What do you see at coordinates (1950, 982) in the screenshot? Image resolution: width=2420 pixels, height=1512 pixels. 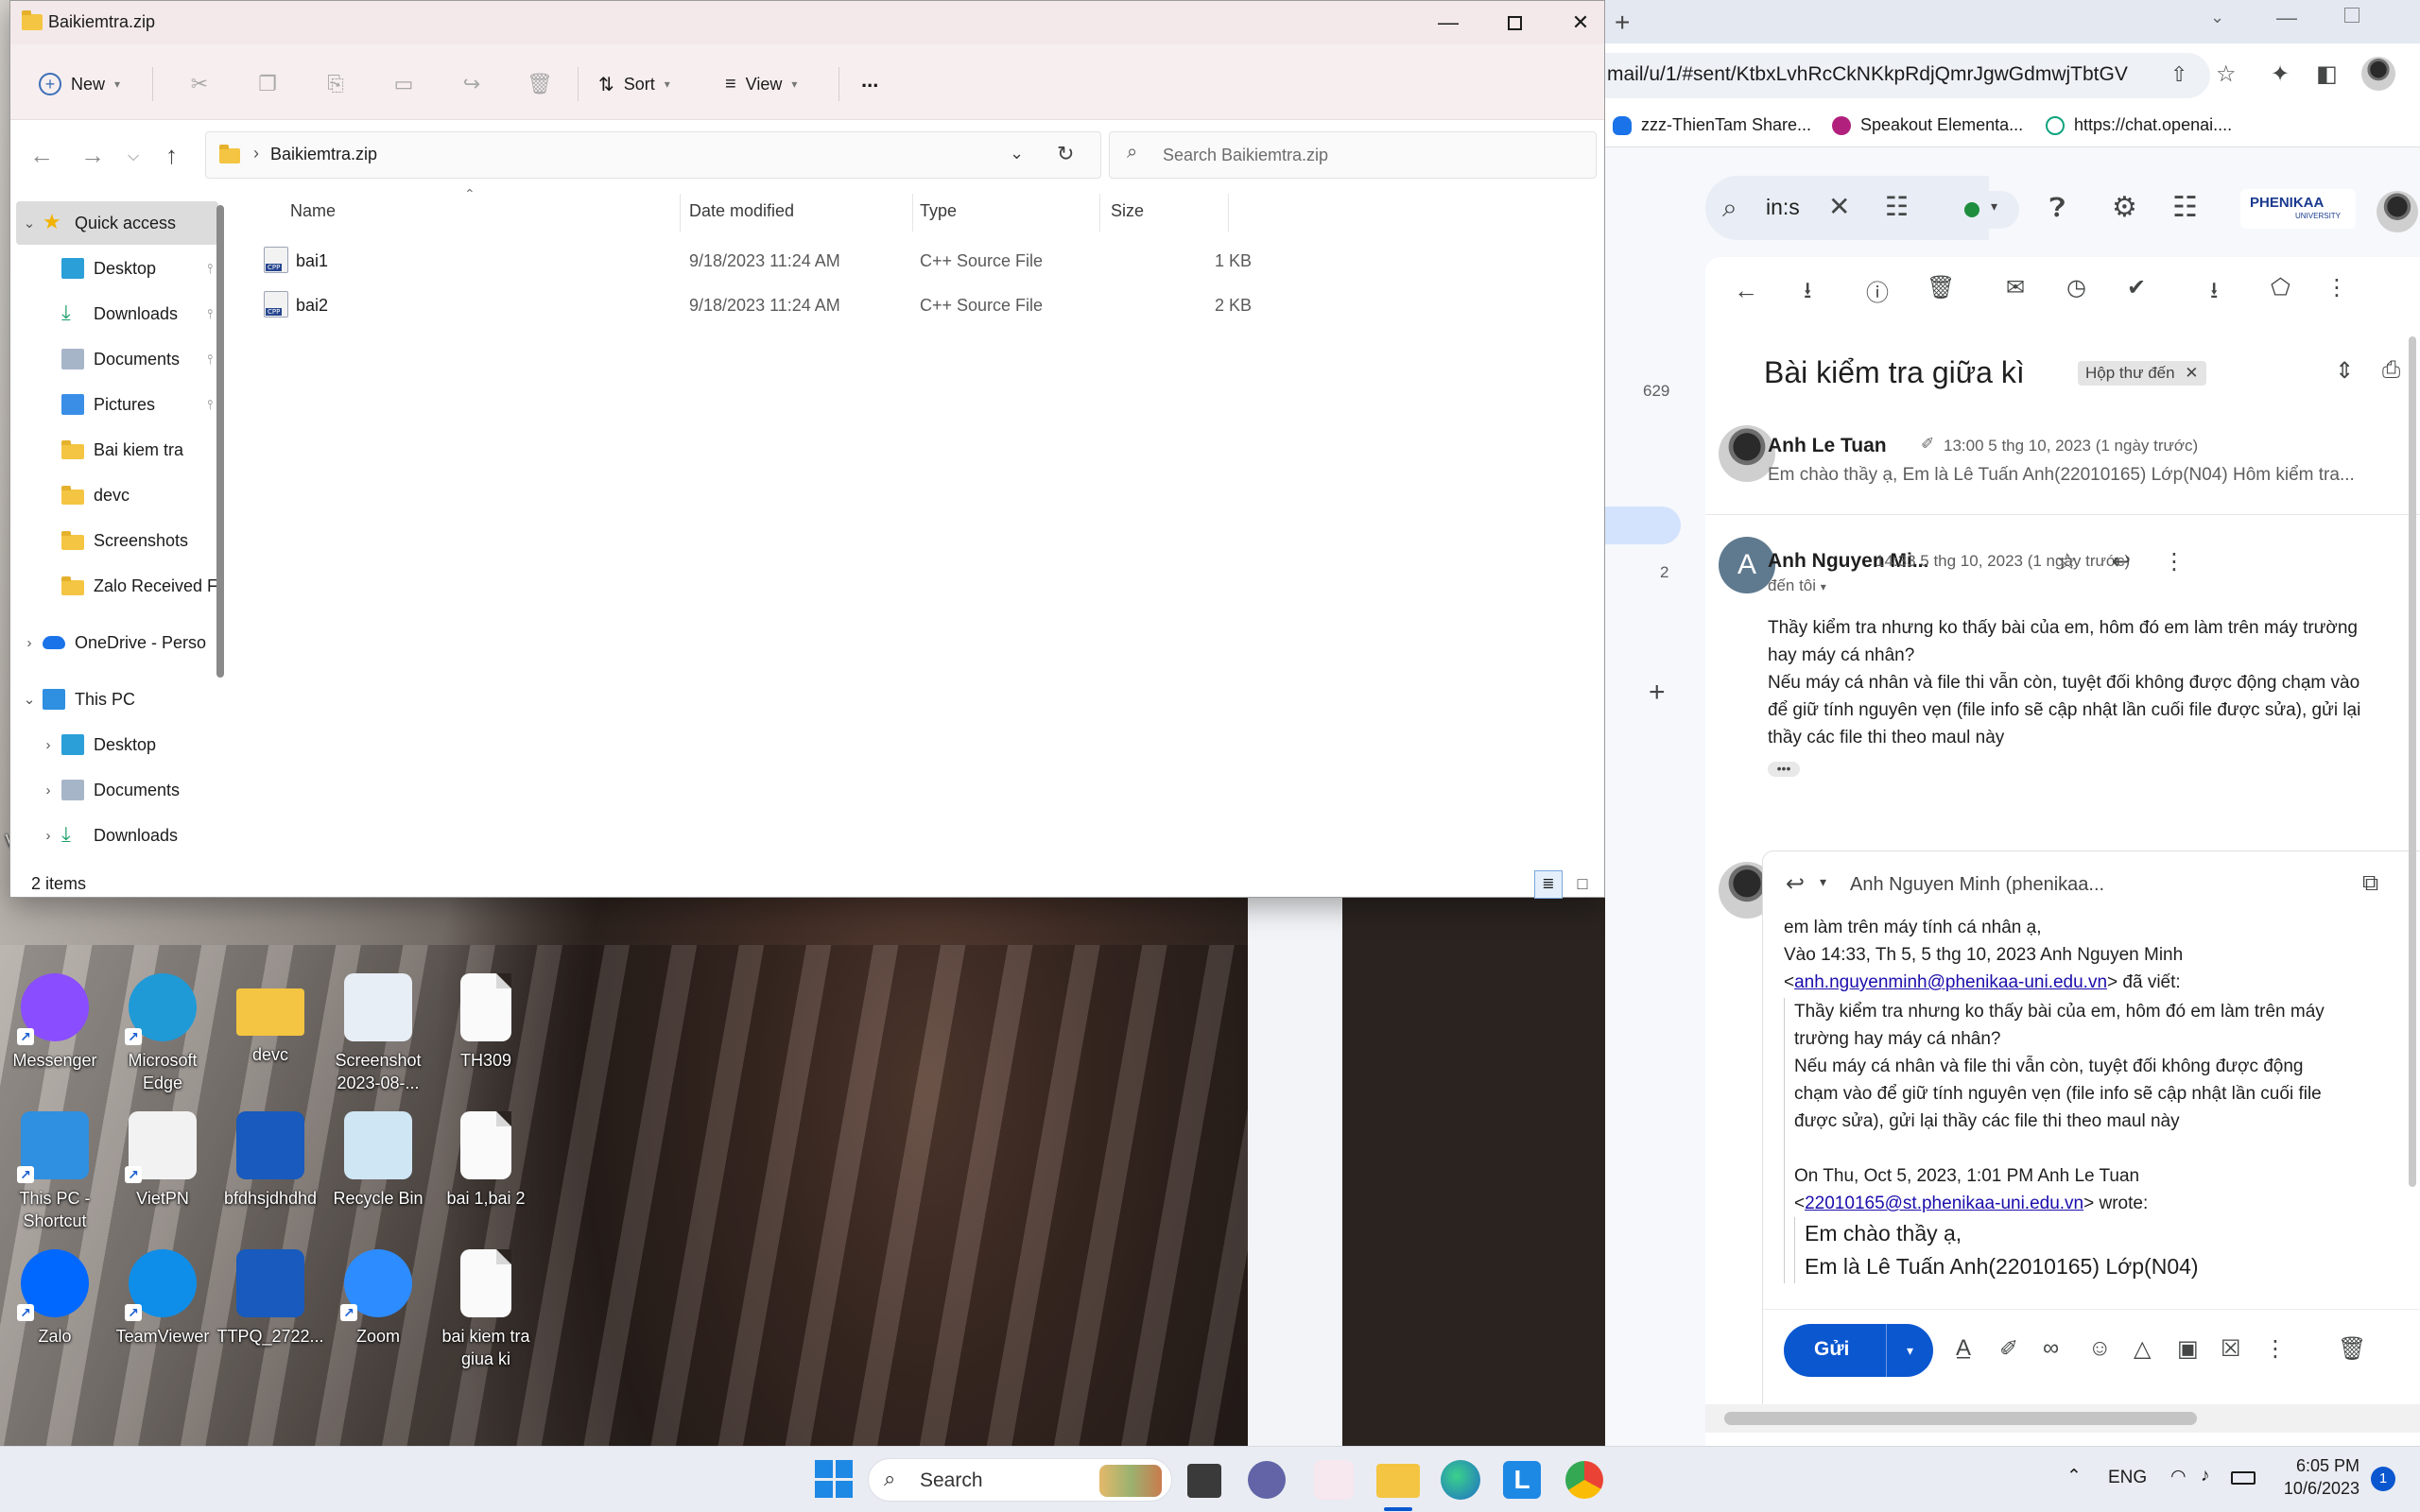 I see `email-link: anh.nguyenminh@phenikaa-uni.edu.vn` at bounding box center [1950, 982].